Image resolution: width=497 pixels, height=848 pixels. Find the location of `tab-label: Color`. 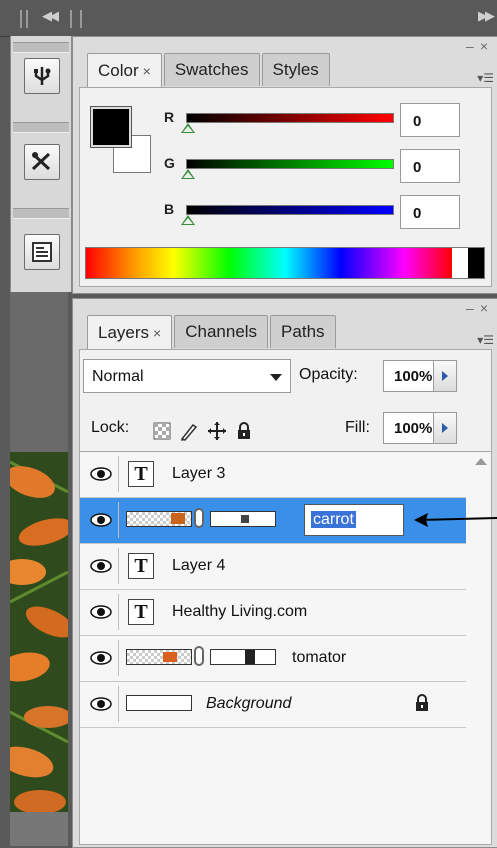

tab-label: Color is located at coordinates (118, 70).